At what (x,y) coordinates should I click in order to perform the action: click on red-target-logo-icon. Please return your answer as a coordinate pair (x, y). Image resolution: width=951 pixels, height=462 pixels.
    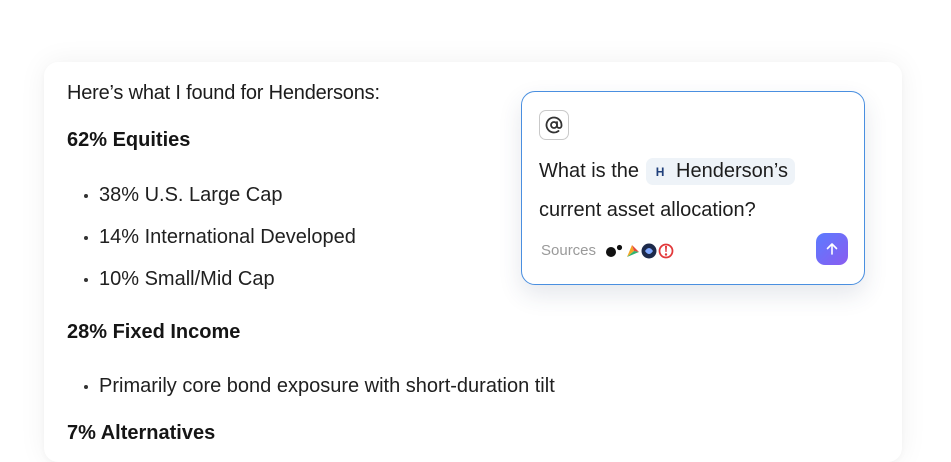
    Looking at the image, I should click on (666, 250).